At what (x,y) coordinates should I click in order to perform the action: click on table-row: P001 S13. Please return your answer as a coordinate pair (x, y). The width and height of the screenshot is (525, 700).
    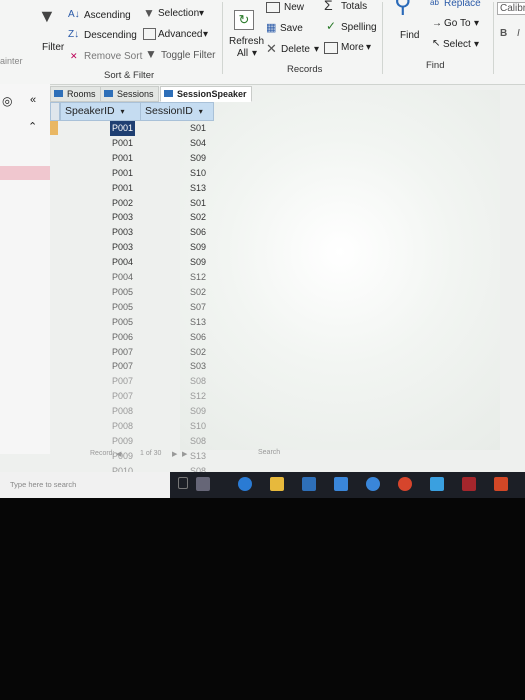
    Looking at the image, I should click on (140, 188).